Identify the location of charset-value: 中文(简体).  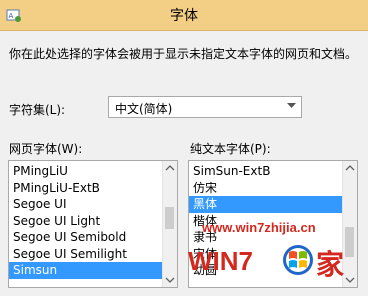
(144, 109).